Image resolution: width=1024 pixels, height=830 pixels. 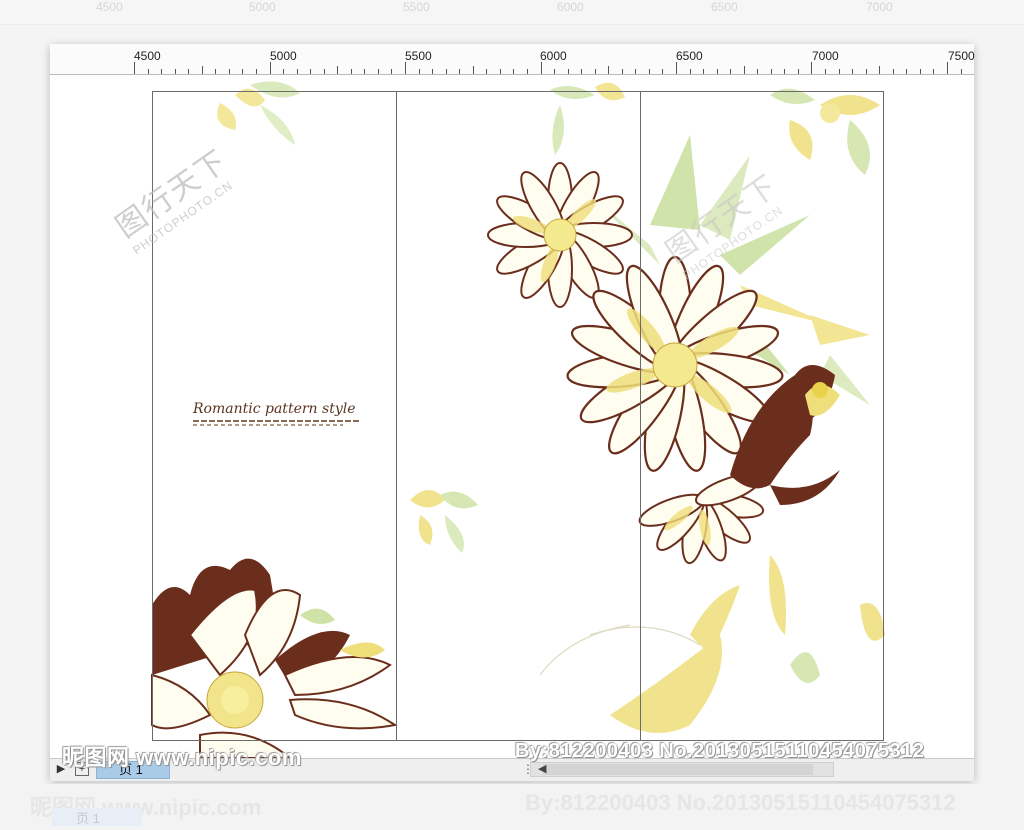 I want to click on bg-ruler-label: 7000, so click(x=879, y=7).